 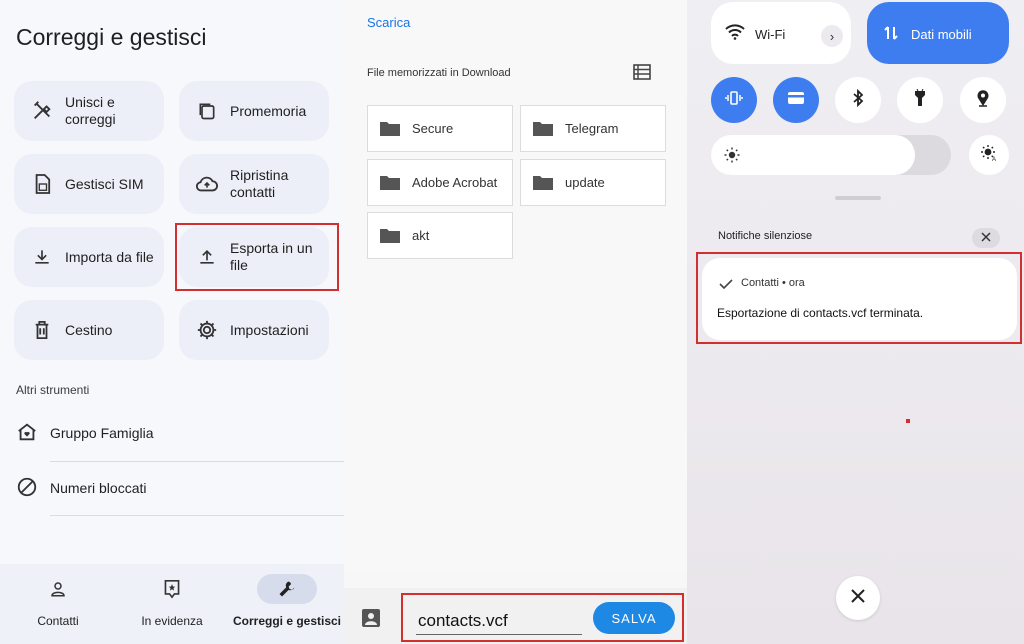 I want to click on mobile-data-tile: Dati mobili, so click(x=938, y=33).